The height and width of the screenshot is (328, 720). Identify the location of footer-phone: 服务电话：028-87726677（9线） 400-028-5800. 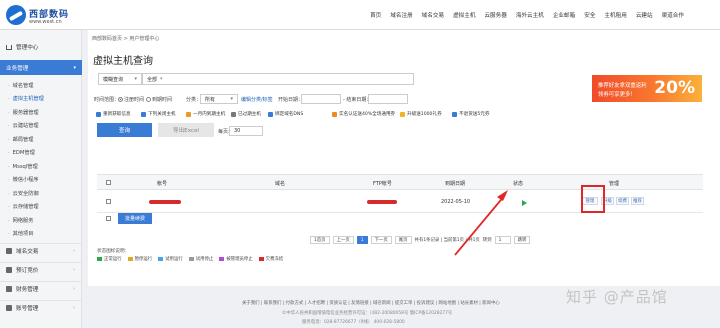
(353, 322).